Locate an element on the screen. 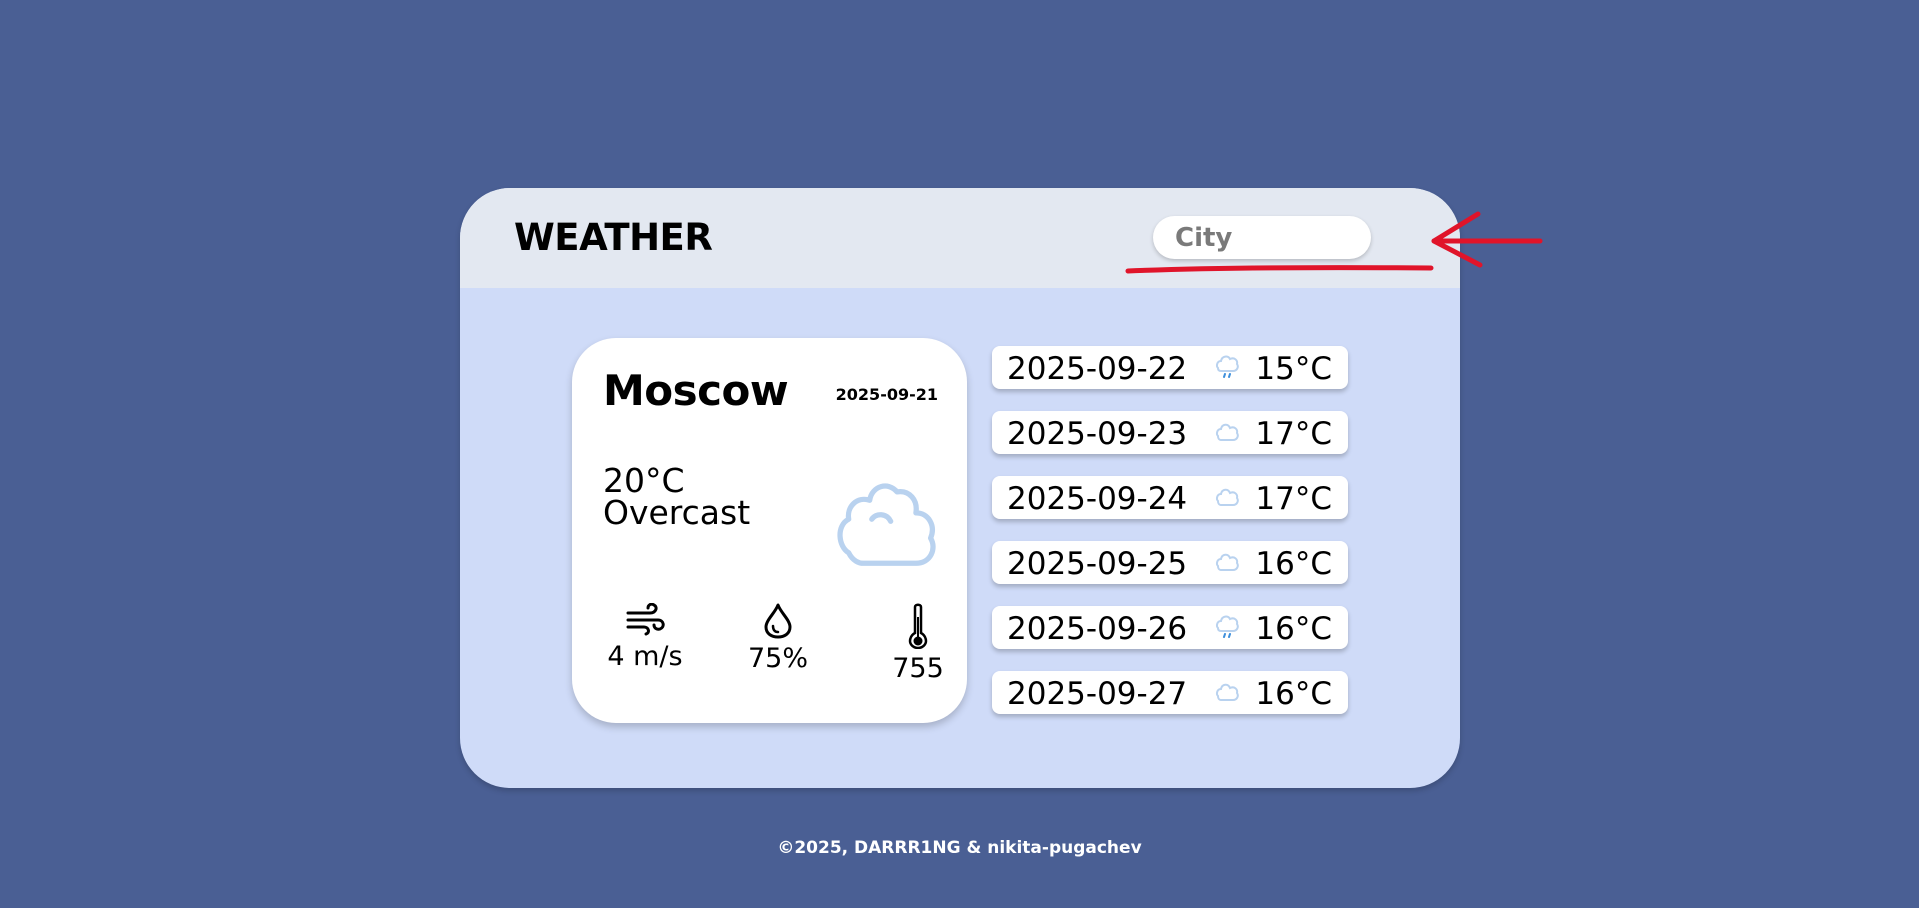  app-title: WEATHER is located at coordinates (613, 237).